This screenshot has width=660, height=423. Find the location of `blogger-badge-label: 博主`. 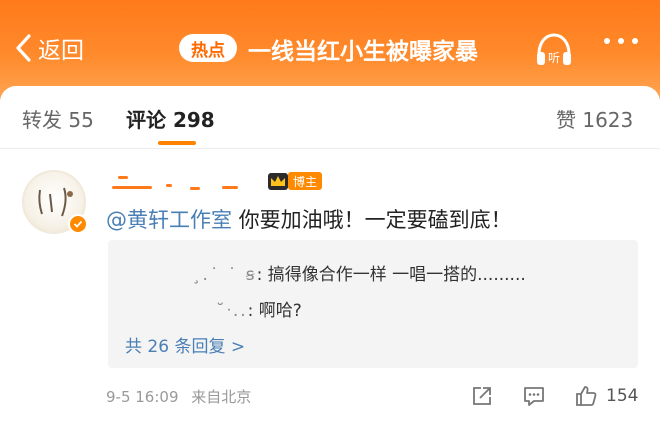

blogger-badge-label: 博主 is located at coordinates (305, 181).